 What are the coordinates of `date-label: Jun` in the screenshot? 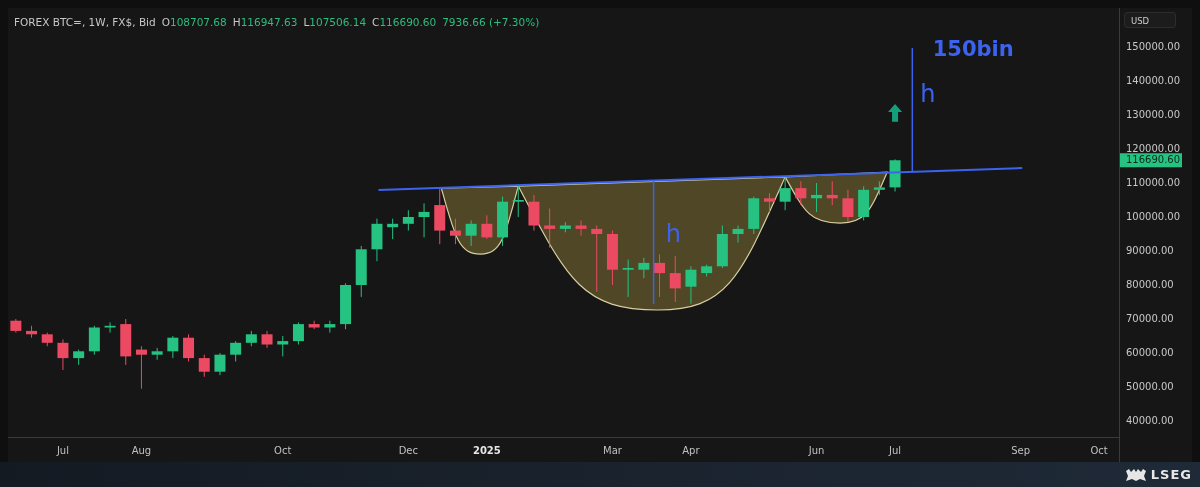 It's located at (816, 450).